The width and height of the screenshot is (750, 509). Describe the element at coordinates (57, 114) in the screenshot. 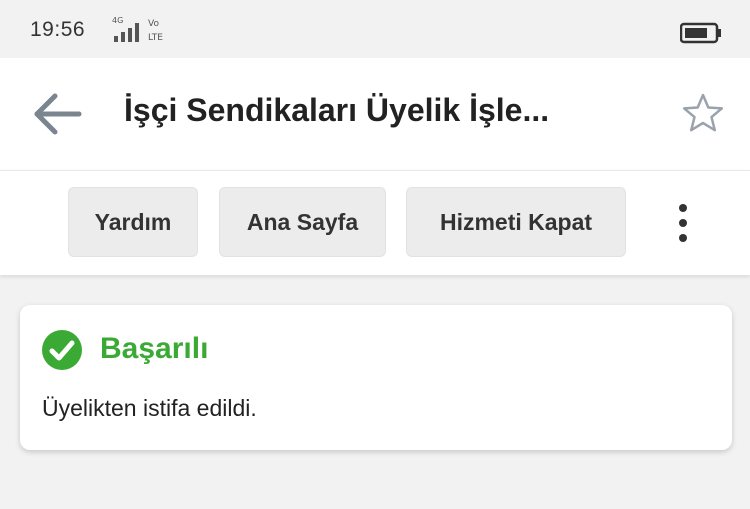

I see `arrow-left-icon` at that location.